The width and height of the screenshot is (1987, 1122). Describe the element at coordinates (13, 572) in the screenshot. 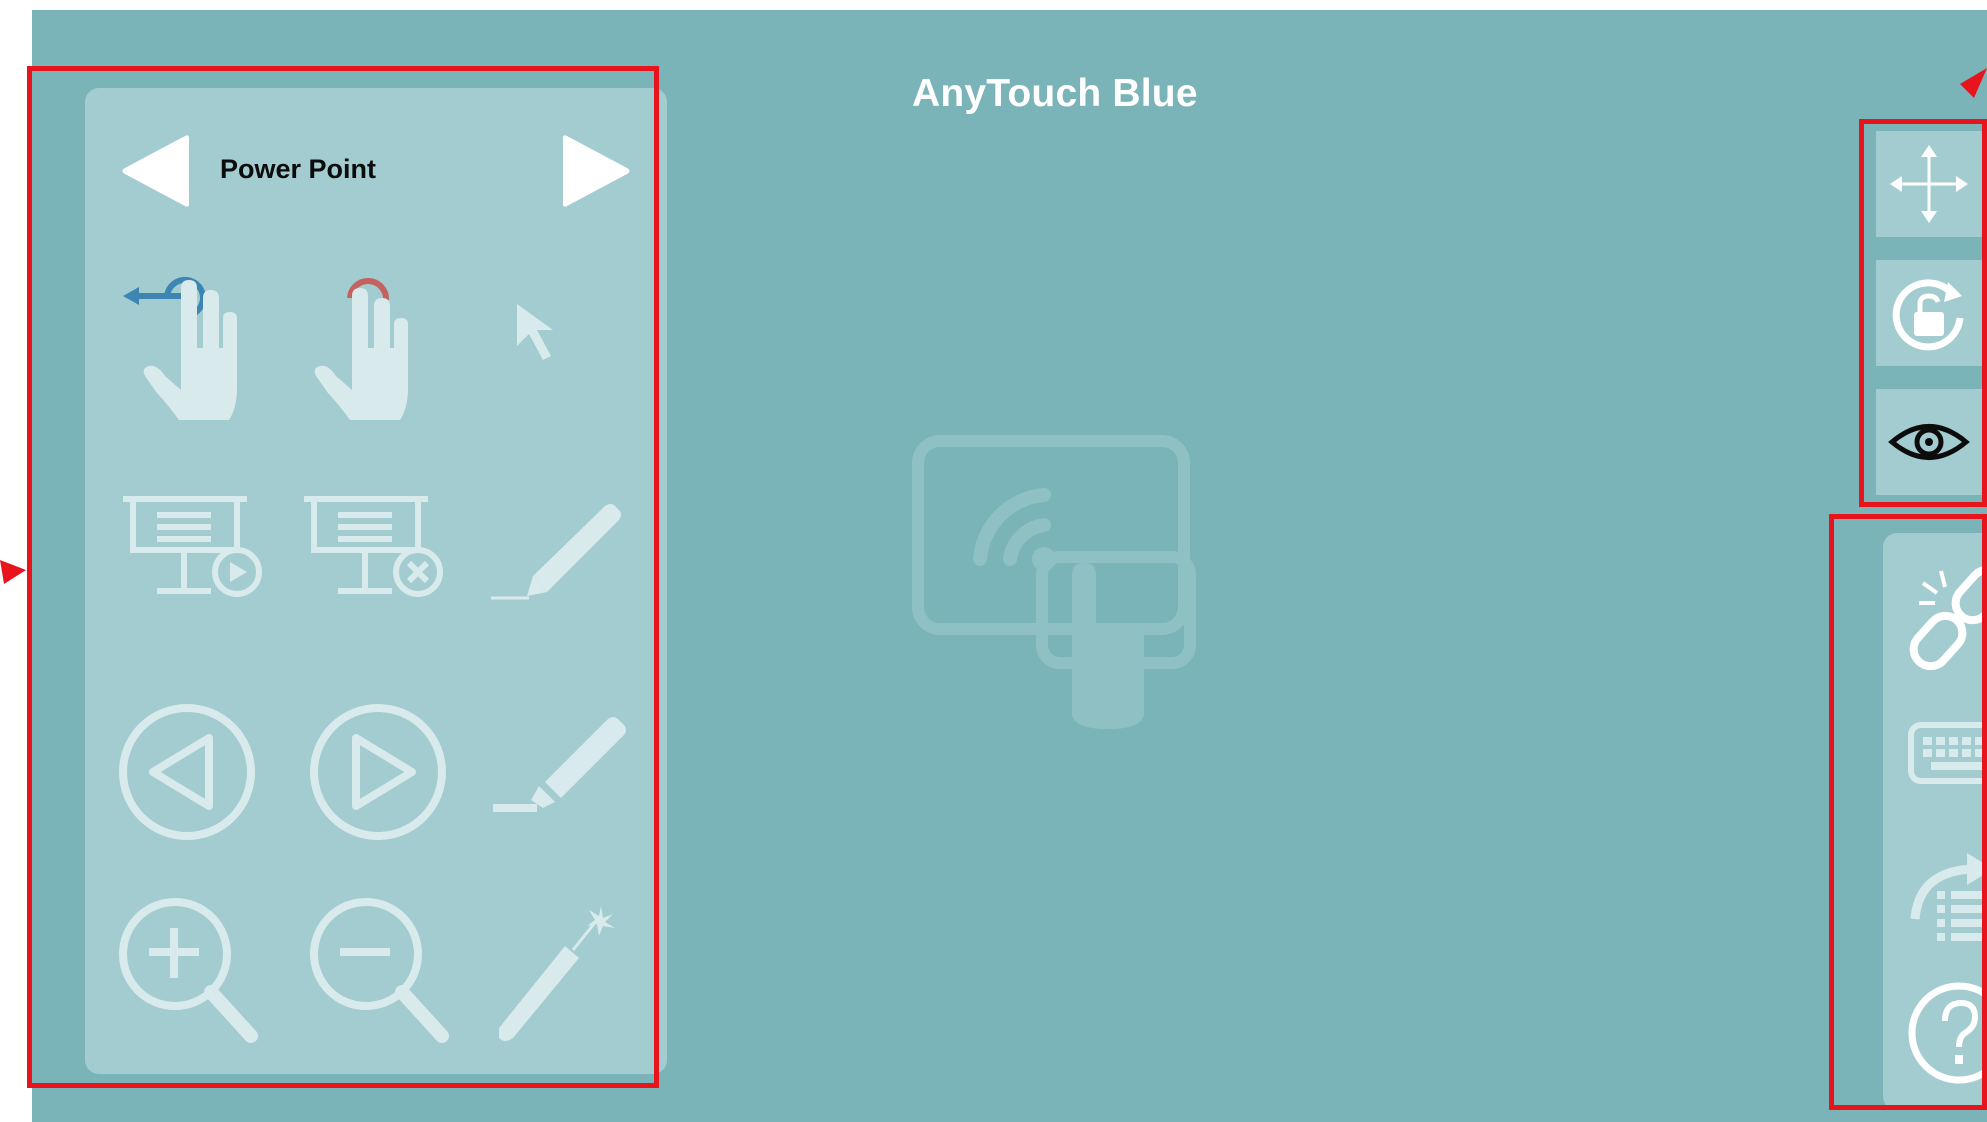

I see `left-annotation-arrow-icon` at that location.